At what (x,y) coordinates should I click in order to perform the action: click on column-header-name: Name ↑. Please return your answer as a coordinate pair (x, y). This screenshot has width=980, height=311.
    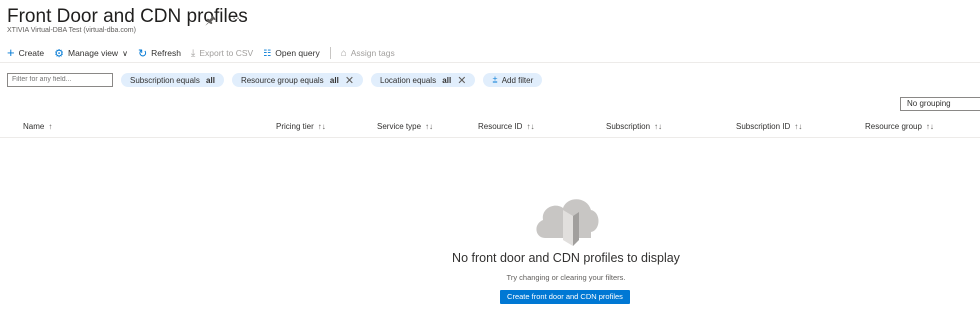
    Looking at the image, I should click on (37, 126).